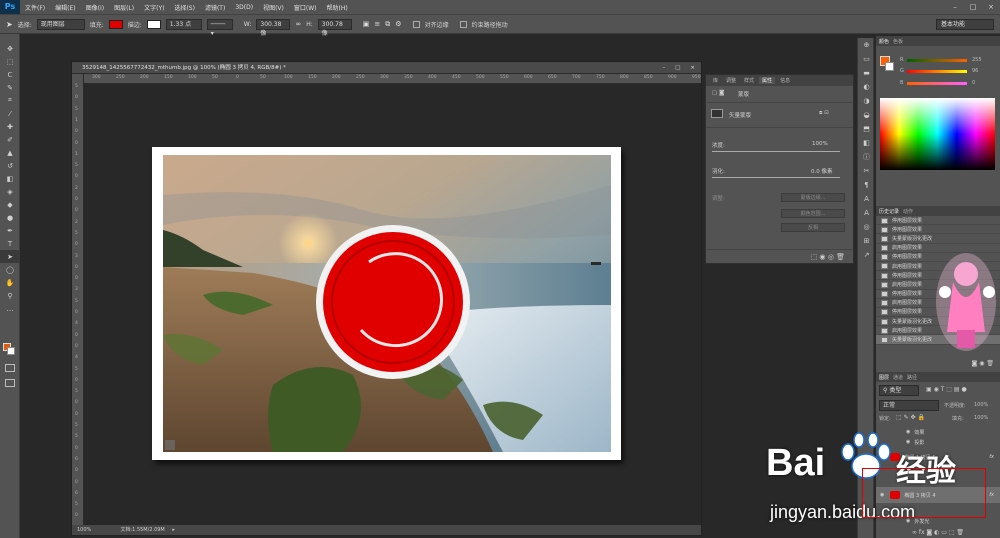 Image resolution: width=1000 pixels, height=538 pixels. Describe the element at coordinates (10, 48) in the screenshot. I see `move-tool-icon: ✥` at that location.